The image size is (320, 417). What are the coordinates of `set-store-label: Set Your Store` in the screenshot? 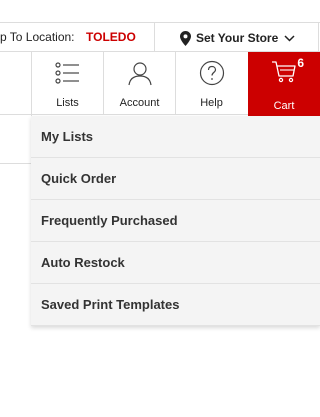 It's located at (237, 38).